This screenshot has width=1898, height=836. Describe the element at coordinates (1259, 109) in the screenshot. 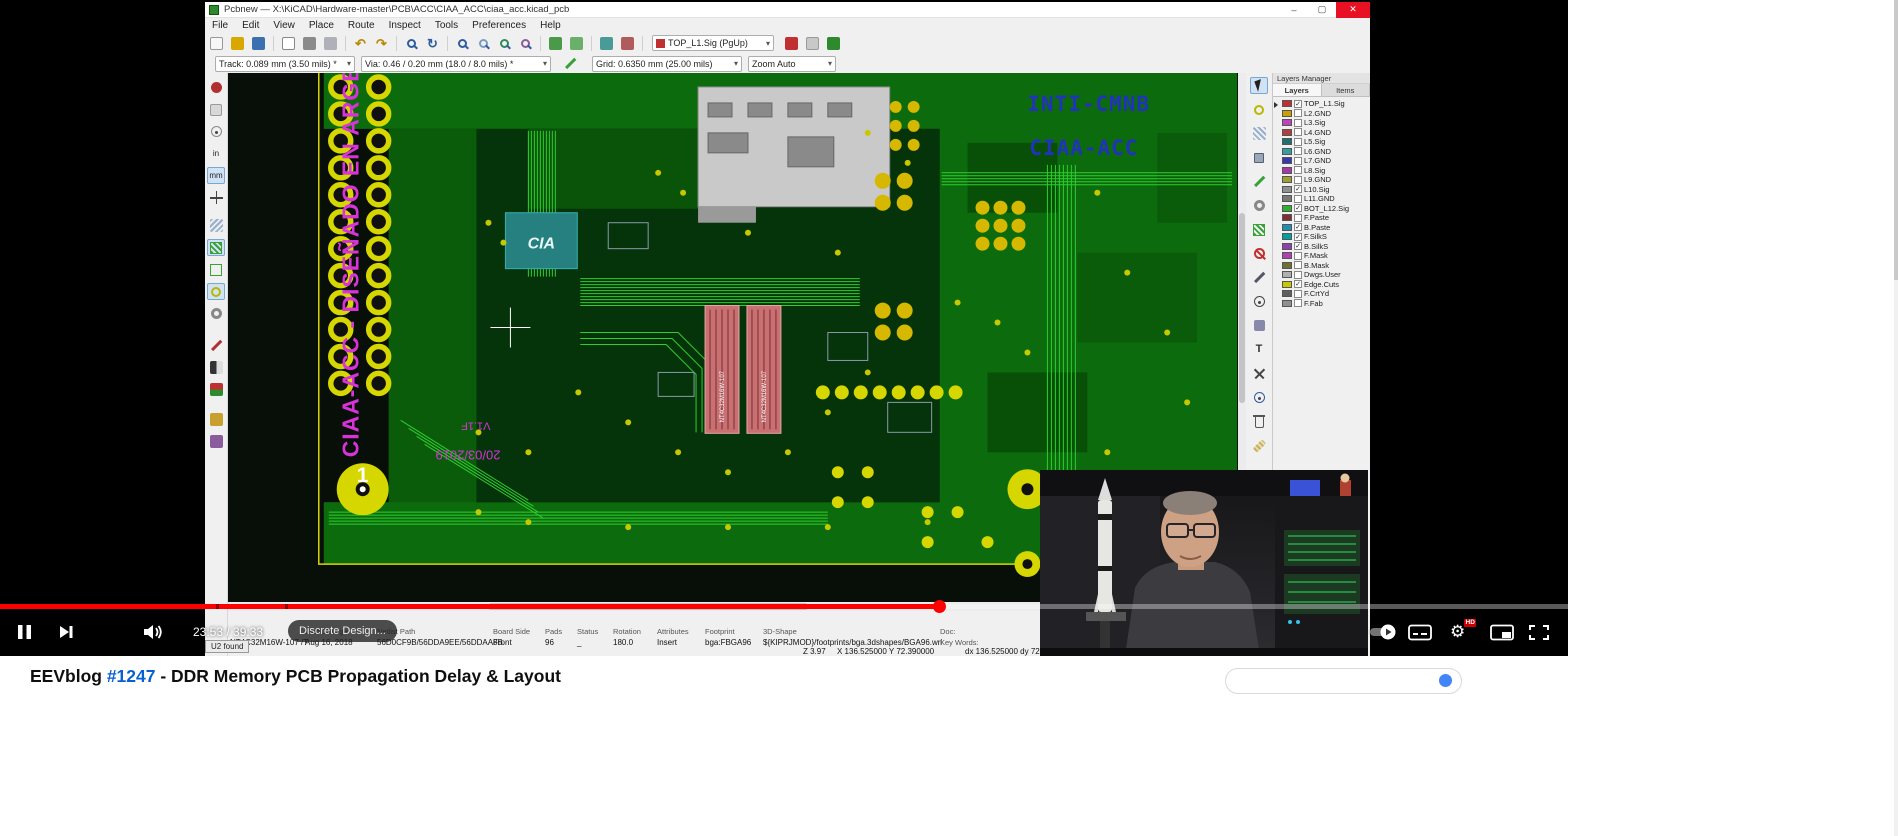

I see `highlight-net-tool-icon` at that location.